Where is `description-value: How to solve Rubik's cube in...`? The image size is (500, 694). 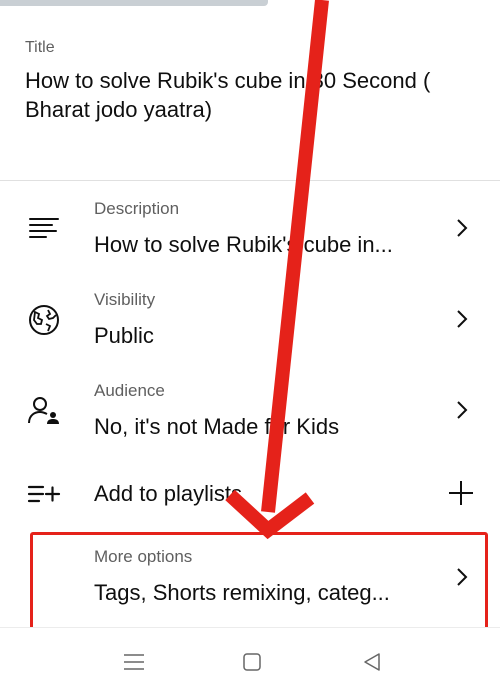 description-value: How to solve Rubik's cube in... is located at coordinates (243, 244).